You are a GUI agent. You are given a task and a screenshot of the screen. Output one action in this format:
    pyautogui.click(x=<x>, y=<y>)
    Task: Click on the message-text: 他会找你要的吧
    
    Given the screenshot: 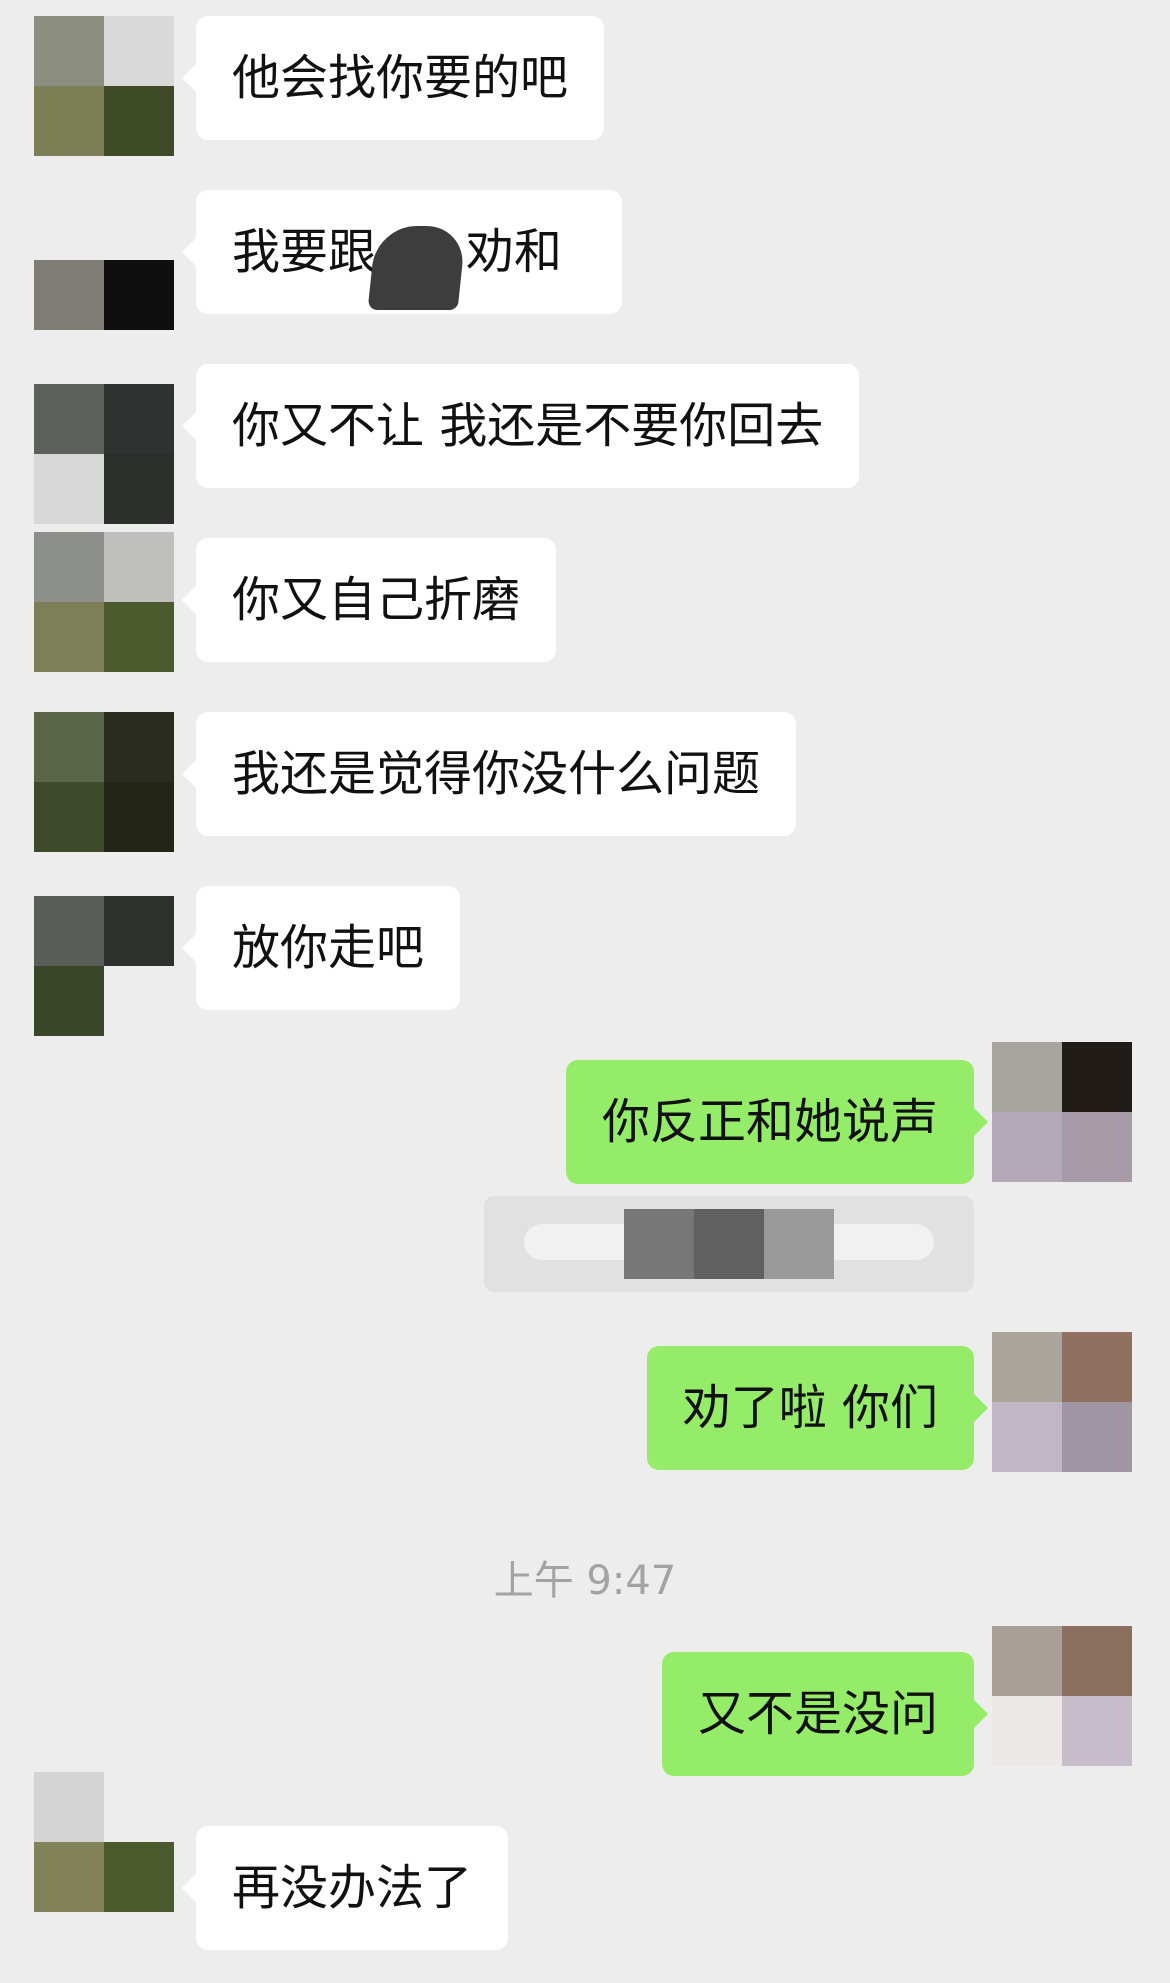 What is the action you would take?
    pyautogui.click(x=400, y=78)
    